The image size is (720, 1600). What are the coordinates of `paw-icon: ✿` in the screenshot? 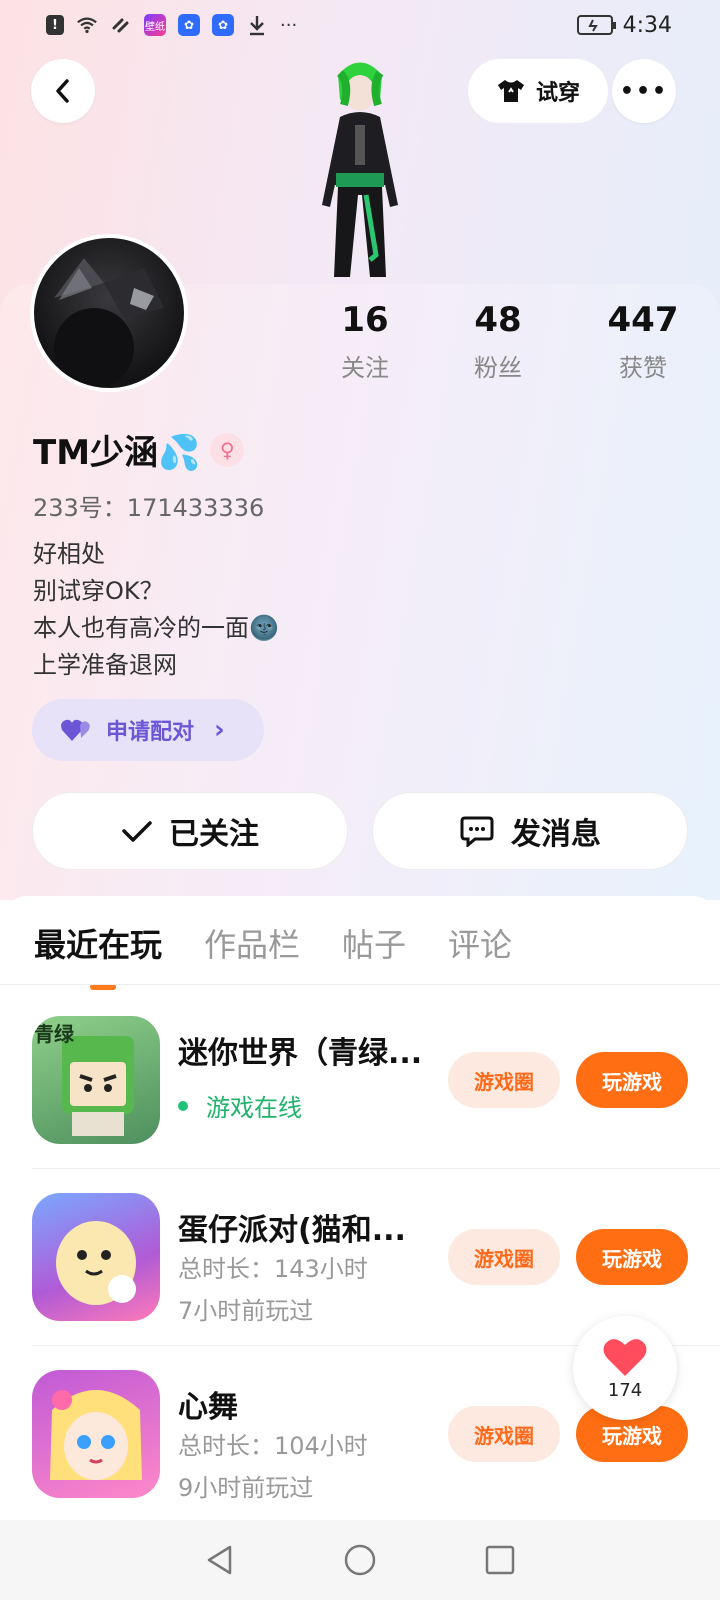 It's located at (189, 25).